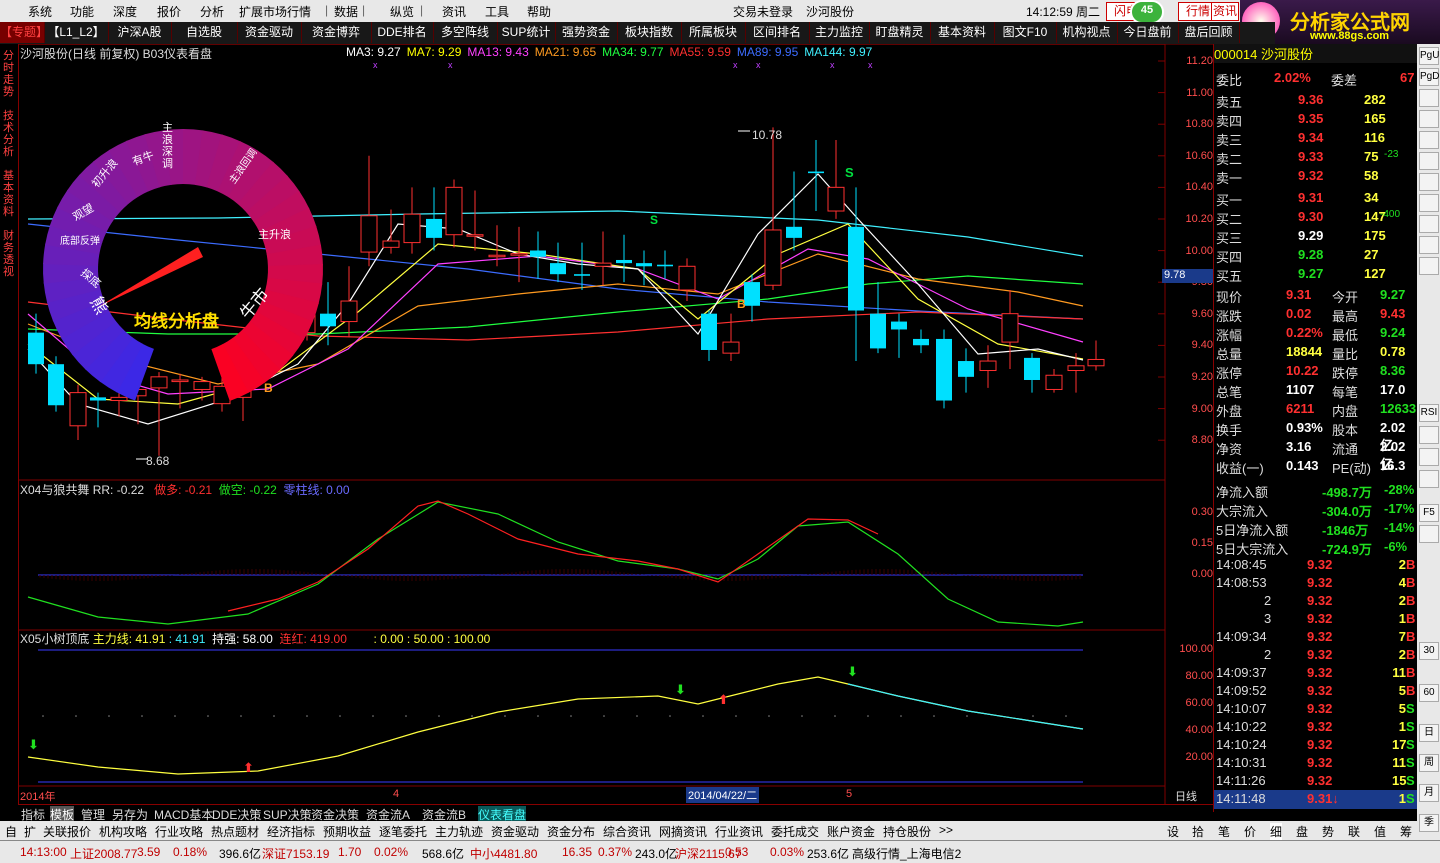 The width and height of the screenshot is (1440, 863). I want to click on toolbar-item: 所属板块, so click(713, 32).